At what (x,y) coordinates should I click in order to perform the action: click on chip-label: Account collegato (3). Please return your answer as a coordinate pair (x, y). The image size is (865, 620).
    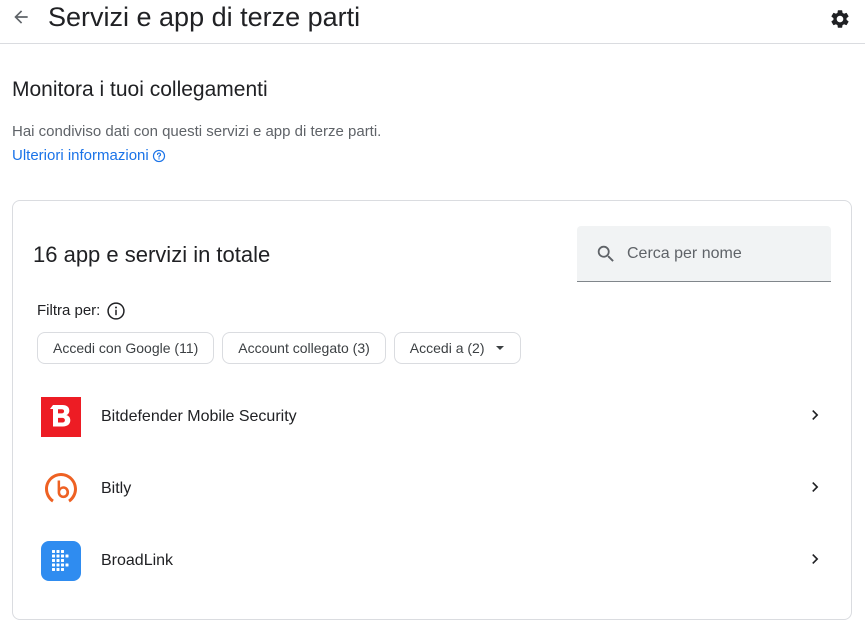
    Looking at the image, I should click on (304, 348).